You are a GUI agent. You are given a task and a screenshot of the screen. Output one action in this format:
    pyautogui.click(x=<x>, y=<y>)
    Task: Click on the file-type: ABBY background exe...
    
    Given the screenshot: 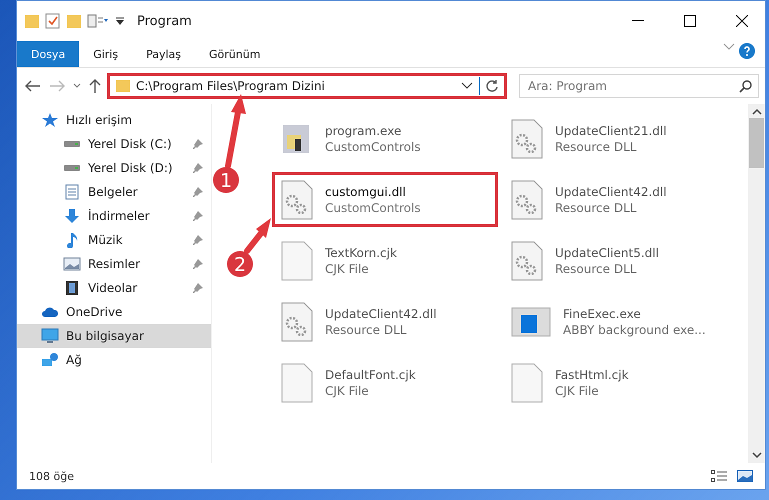 What is the action you would take?
    pyautogui.click(x=634, y=329)
    